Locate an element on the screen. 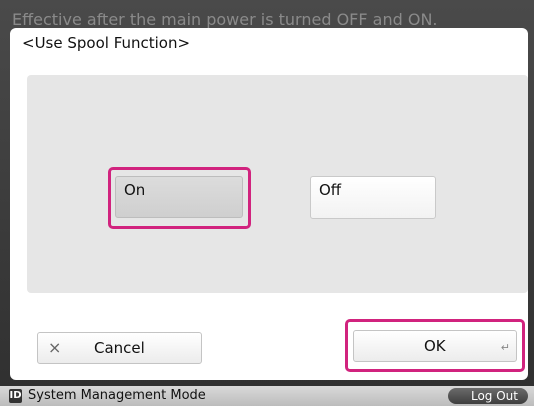 The height and width of the screenshot is (406, 534). ok-button: OK ↵ is located at coordinates (435, 346).